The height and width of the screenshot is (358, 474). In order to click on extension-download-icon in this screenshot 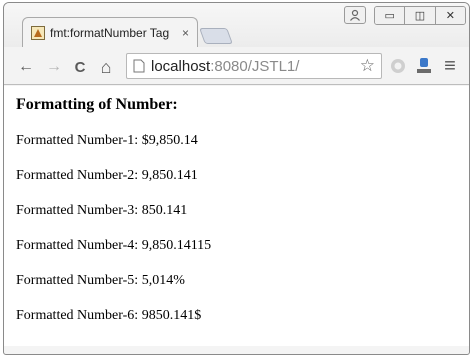, I will do `click(424, 66)`.